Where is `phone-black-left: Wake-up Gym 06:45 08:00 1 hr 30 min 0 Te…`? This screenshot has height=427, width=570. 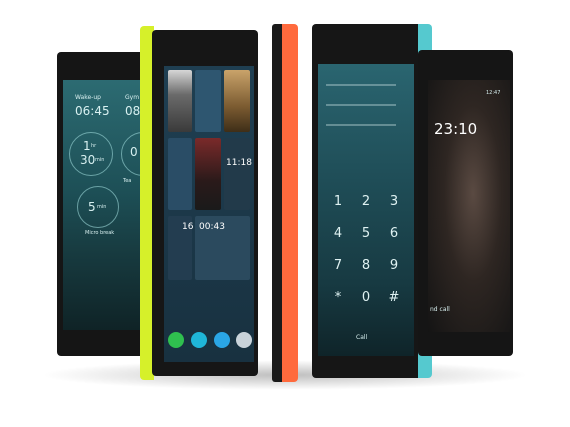
phone-black-left: Wake-up Gym 06:45 08:00 1 hr 30 min 0 Te… is located at coordinates (103, 204).